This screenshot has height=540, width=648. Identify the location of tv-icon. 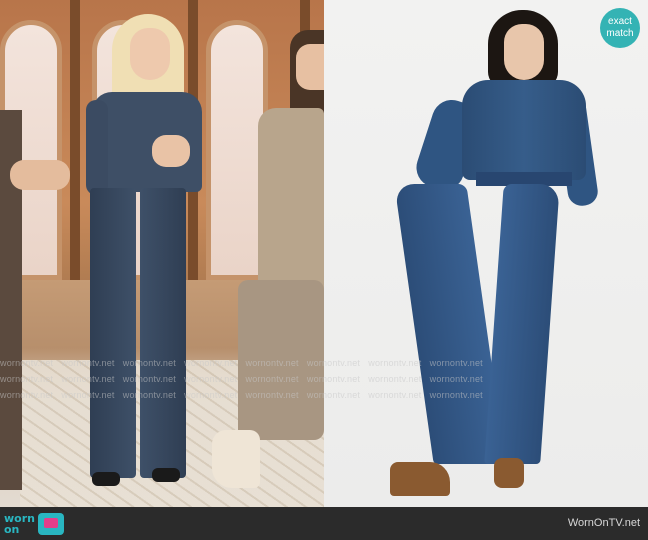
(50, 523).